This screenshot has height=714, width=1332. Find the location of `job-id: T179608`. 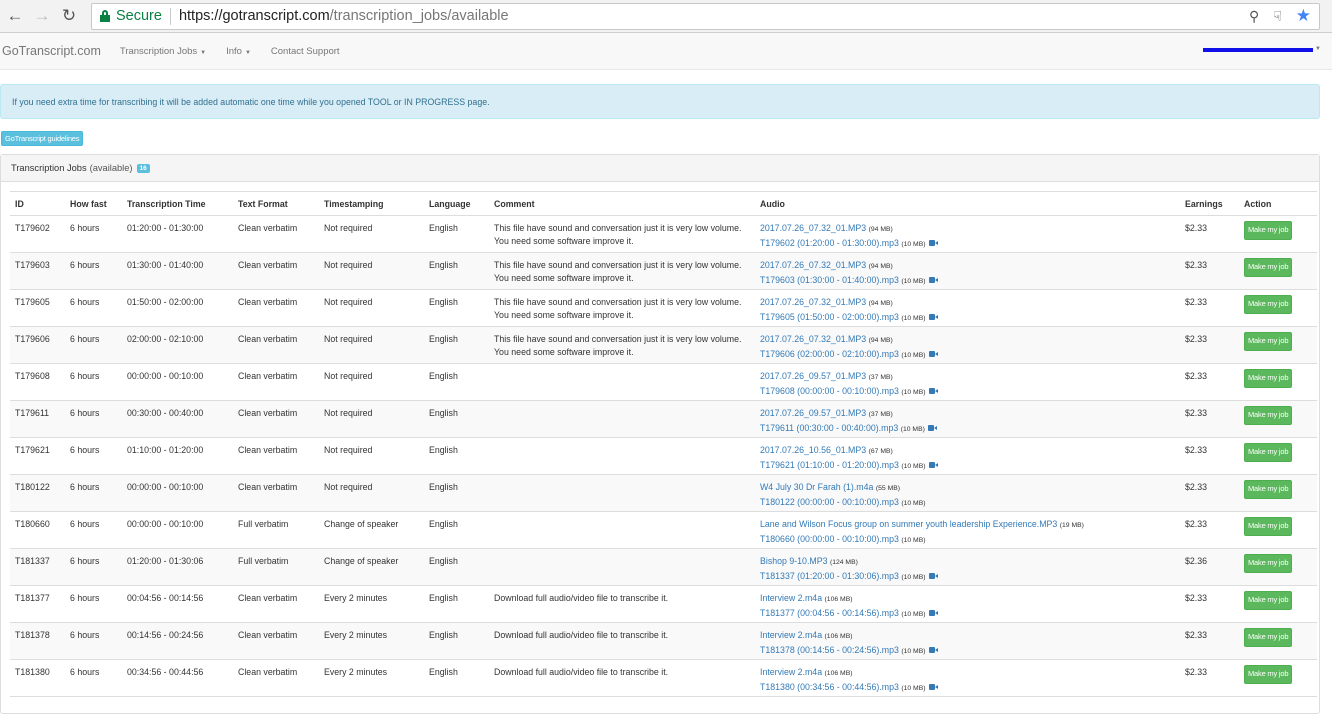

job-id: T179608 is located at coordinates (37, 382).